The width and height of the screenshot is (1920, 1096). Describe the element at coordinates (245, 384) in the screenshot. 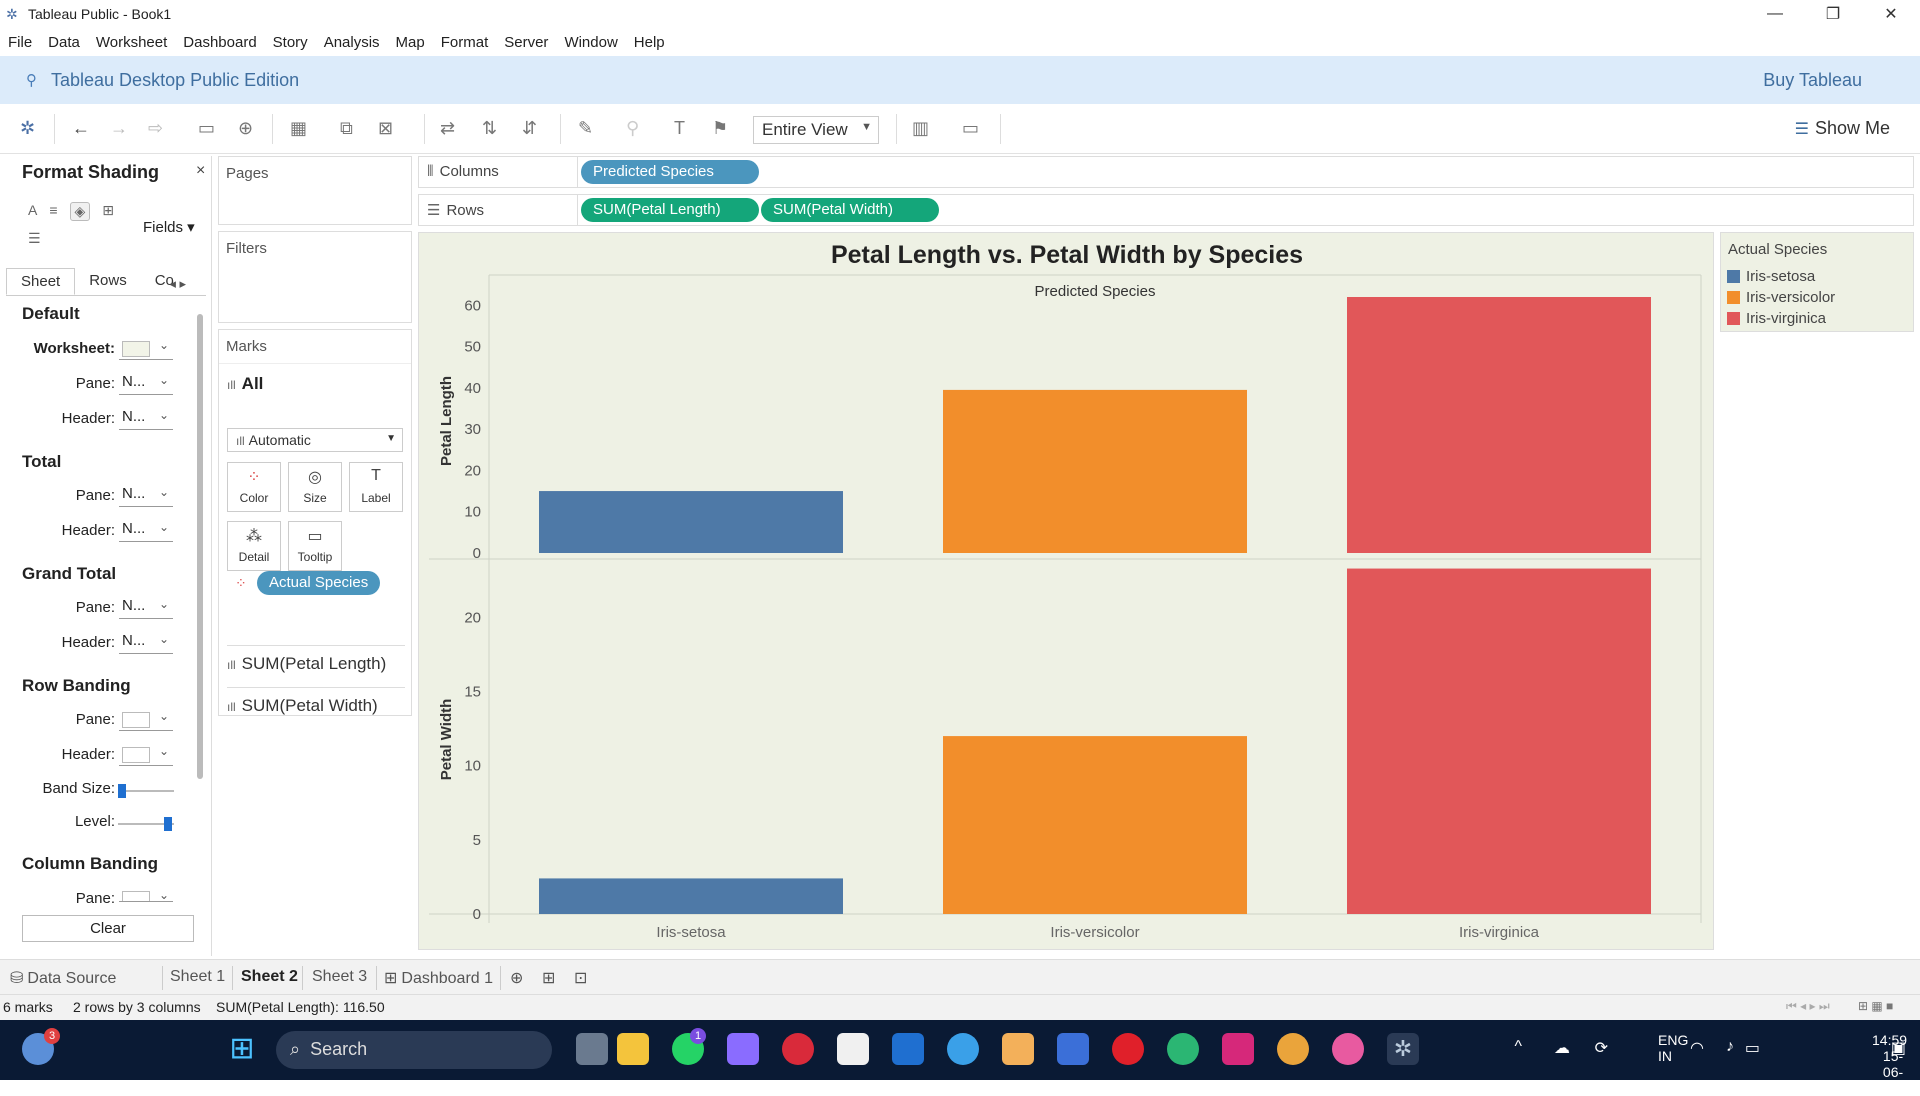

I see `marks-all-tab: ıll All` at that location.